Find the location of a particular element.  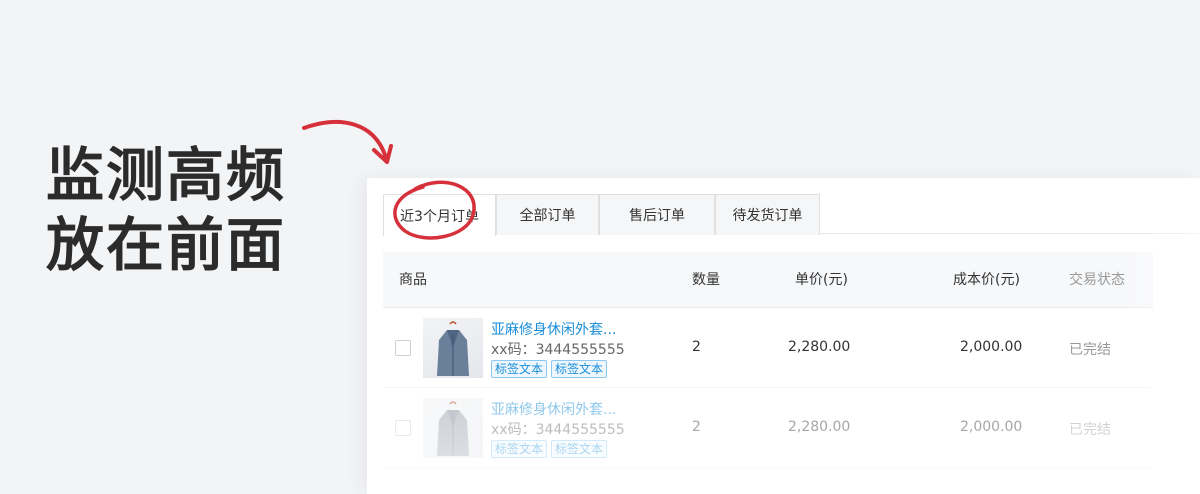

highlight-circle-icon is located at coordinates (434, 210).